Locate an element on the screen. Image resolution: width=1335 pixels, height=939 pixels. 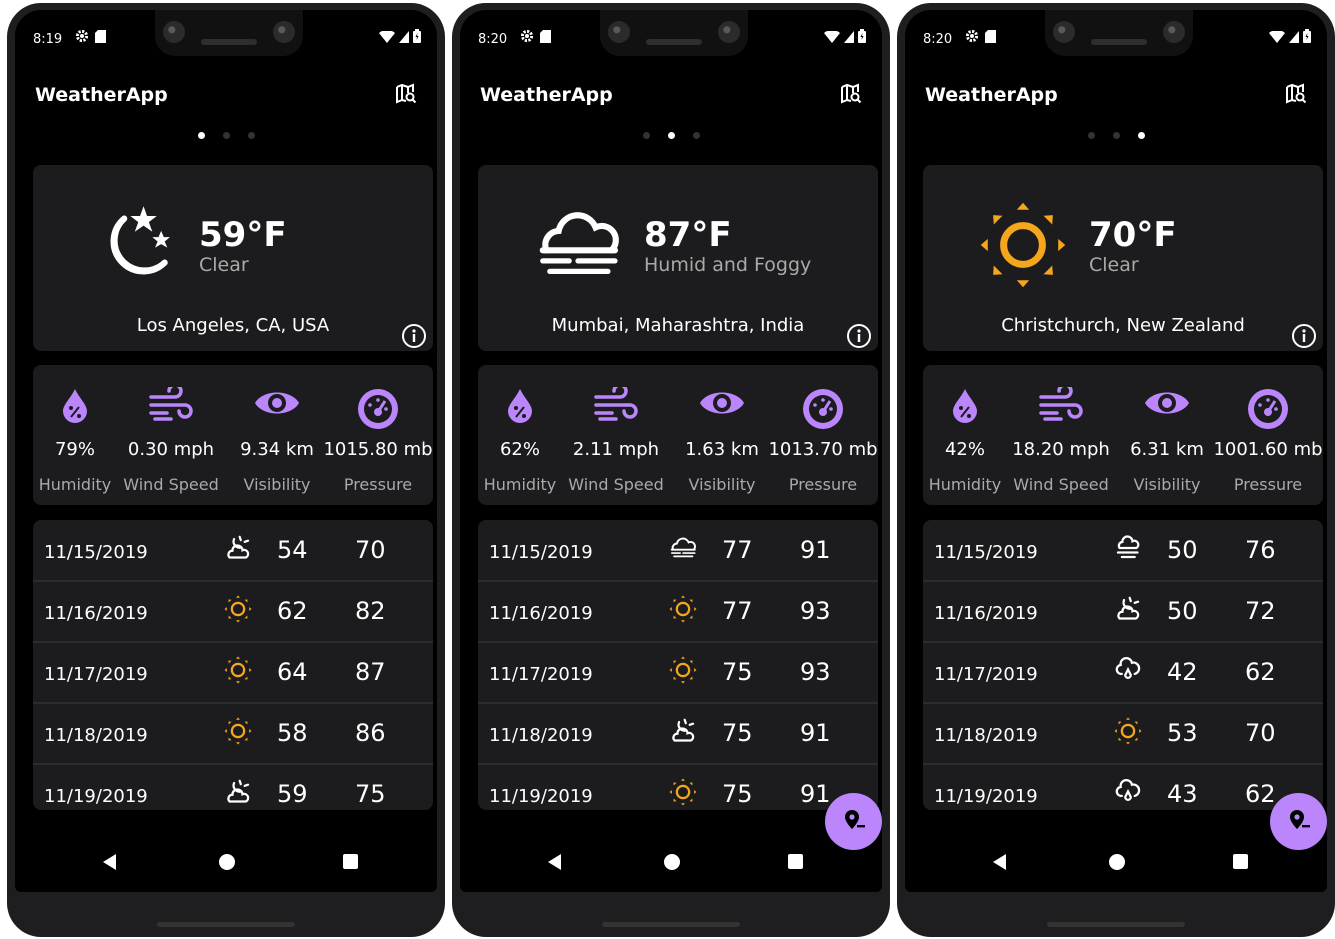
status-time: 8:20 is located at coordinates (938, 39).